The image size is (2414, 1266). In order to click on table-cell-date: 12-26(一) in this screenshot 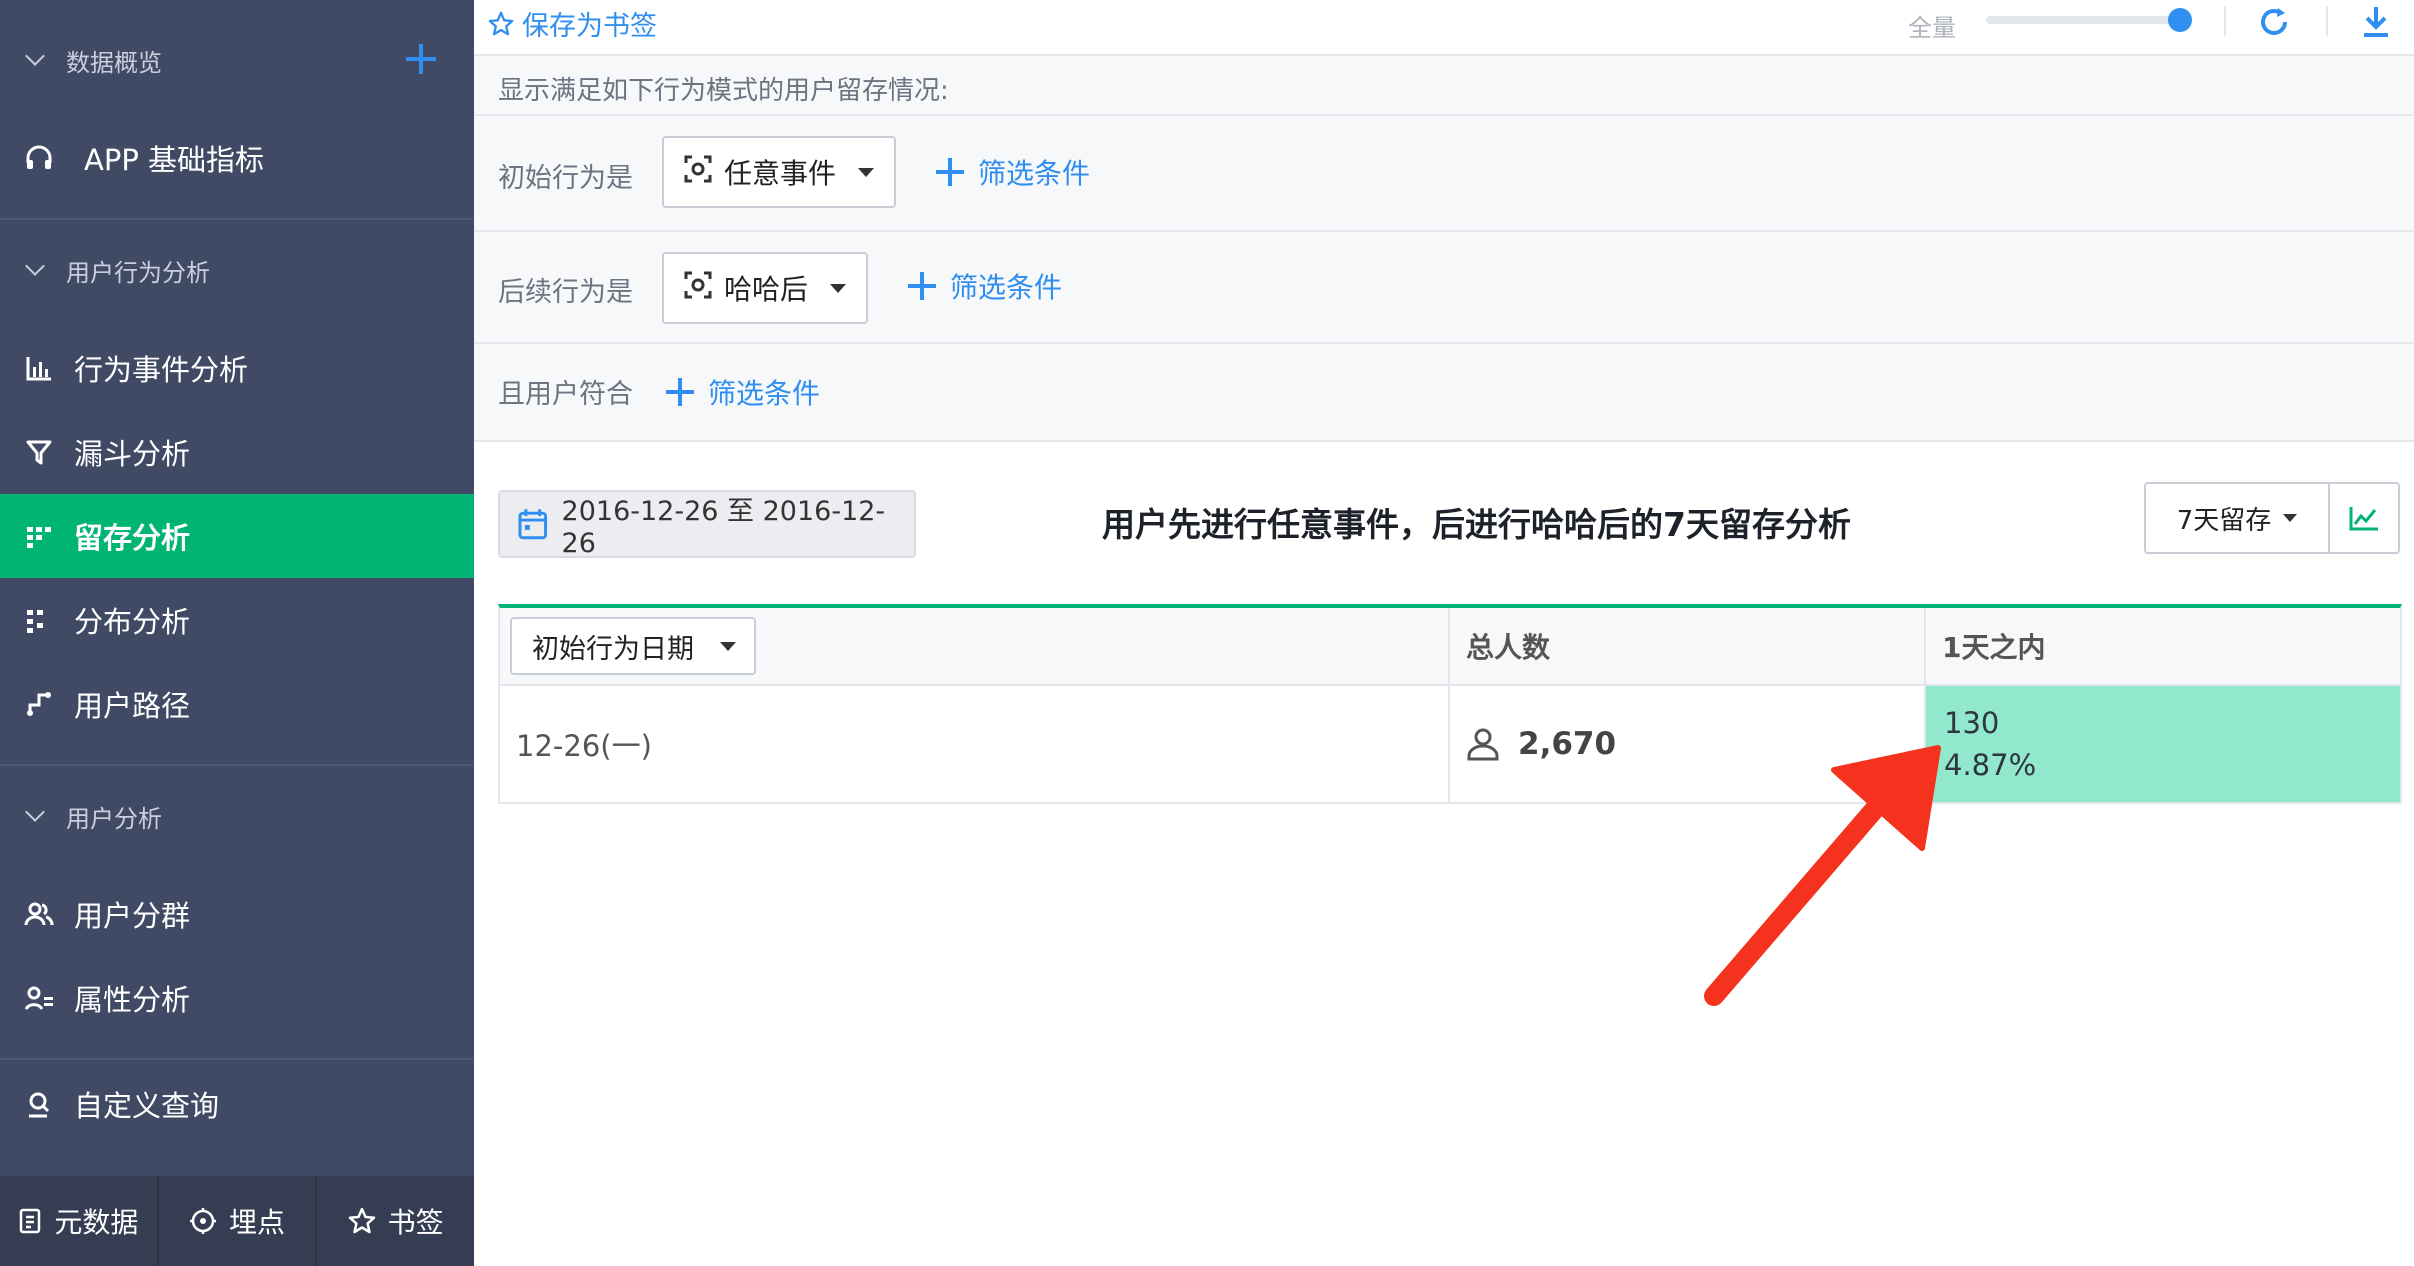, I will do `click(974, 744)`.